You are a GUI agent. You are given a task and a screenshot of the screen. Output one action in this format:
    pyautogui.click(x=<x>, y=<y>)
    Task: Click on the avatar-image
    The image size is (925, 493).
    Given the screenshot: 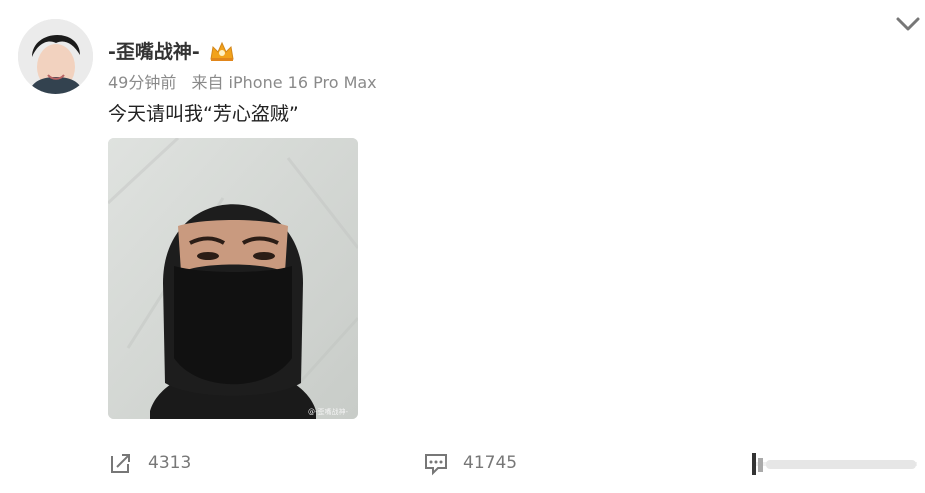 What is the action you would take?
    pyautogui.click(x=55, y=56)
    